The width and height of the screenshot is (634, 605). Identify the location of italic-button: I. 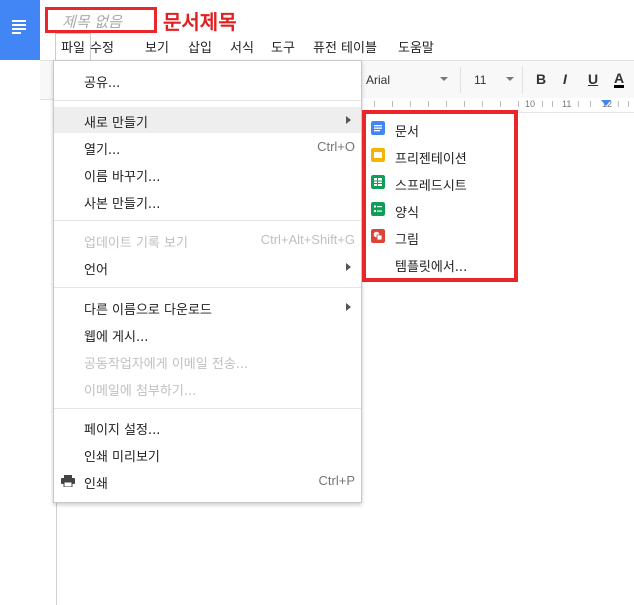
(565, 79).